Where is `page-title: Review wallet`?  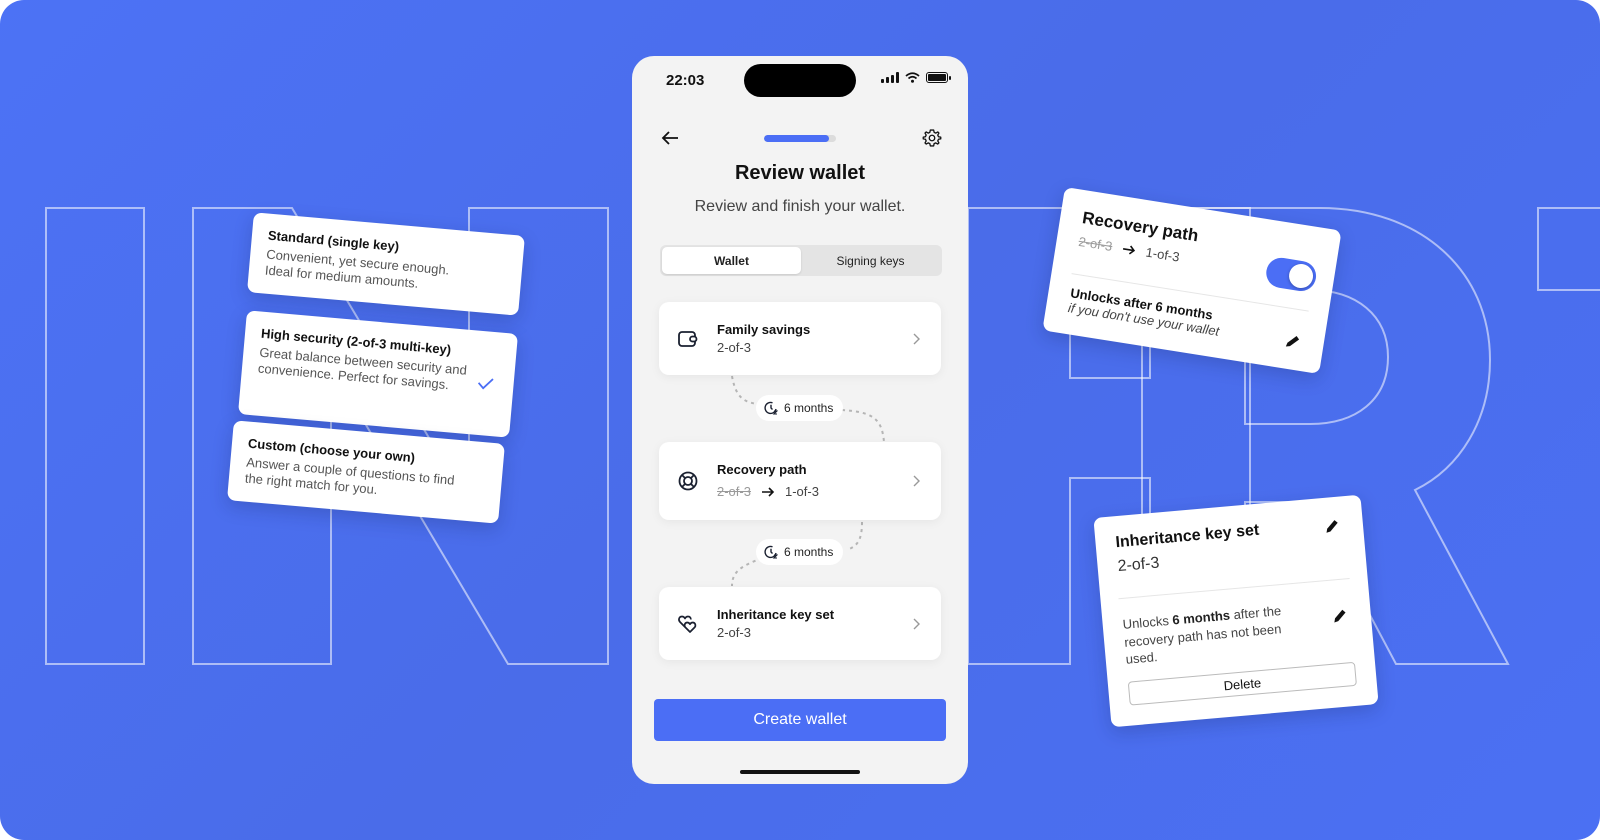 page-title: Review wallet is located at coordinates (800, 173).